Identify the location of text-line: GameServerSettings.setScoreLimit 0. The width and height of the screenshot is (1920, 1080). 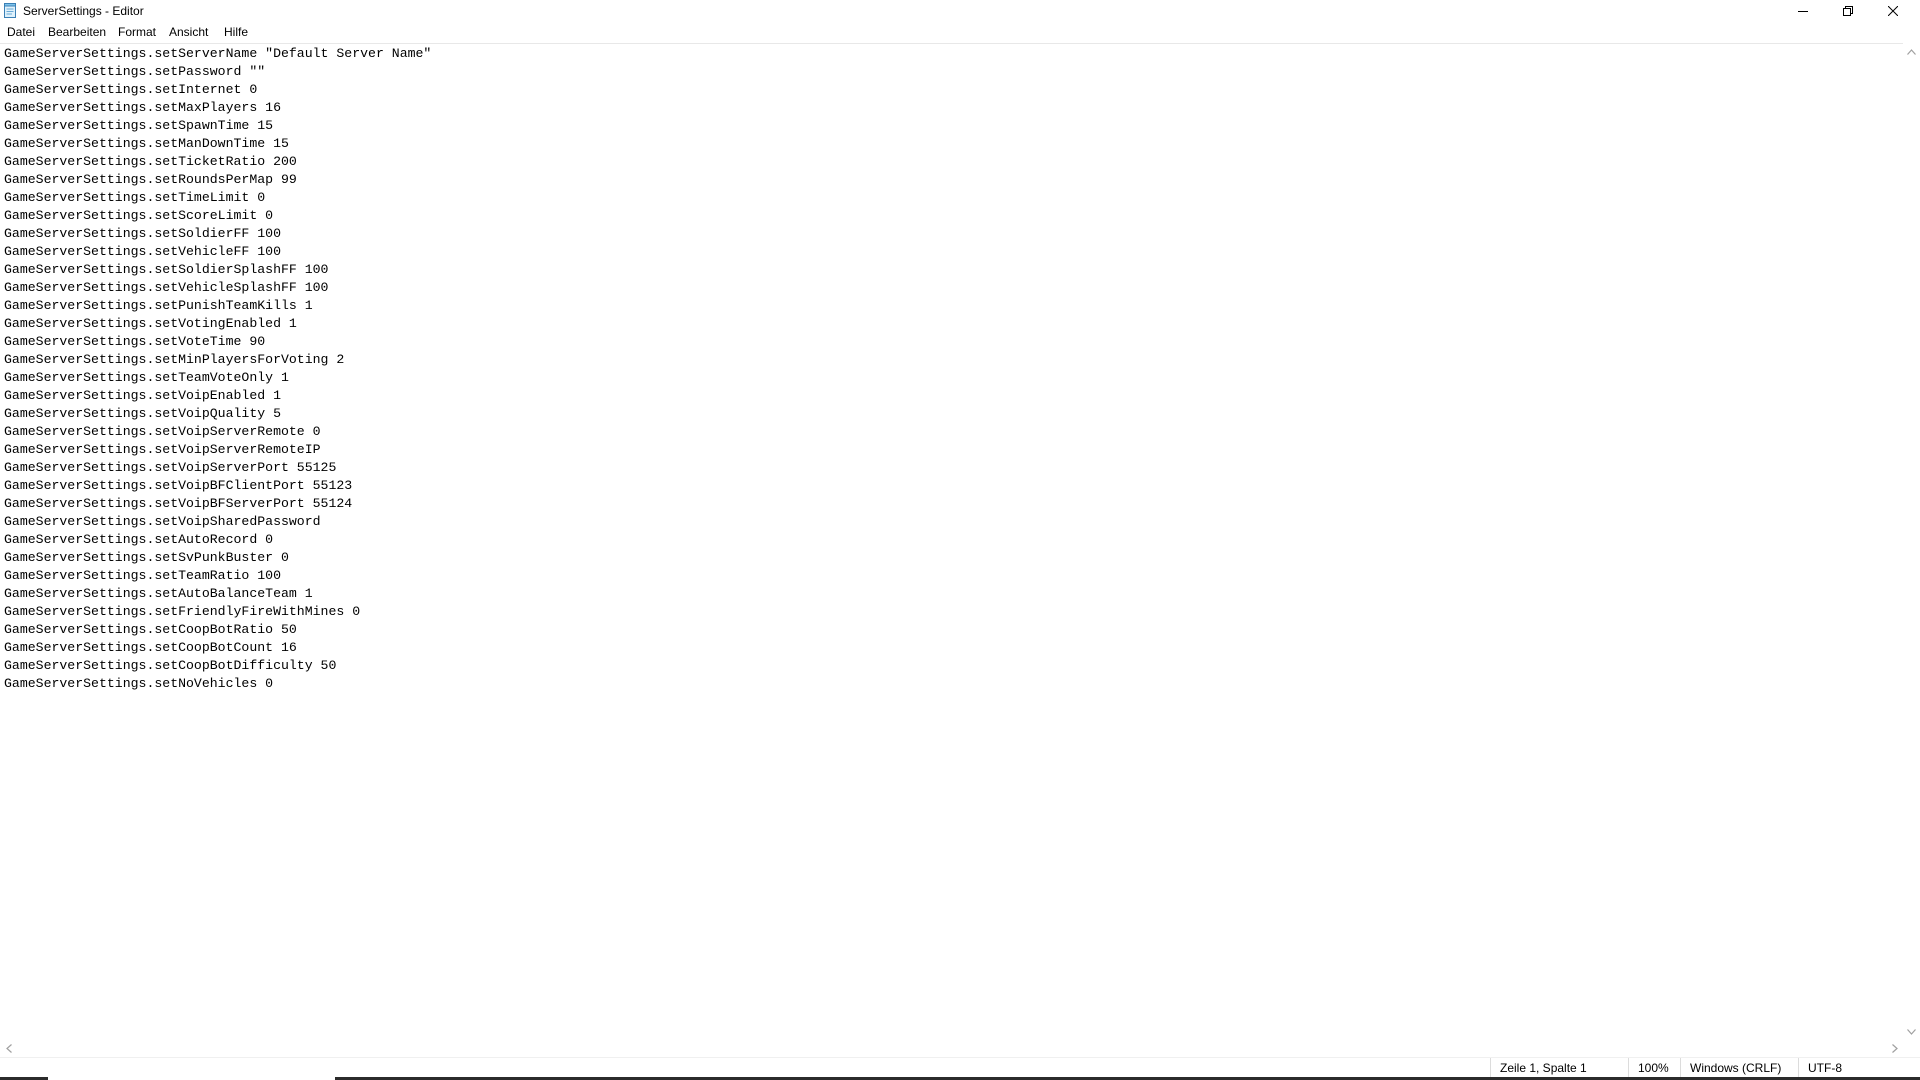
(217, 216).